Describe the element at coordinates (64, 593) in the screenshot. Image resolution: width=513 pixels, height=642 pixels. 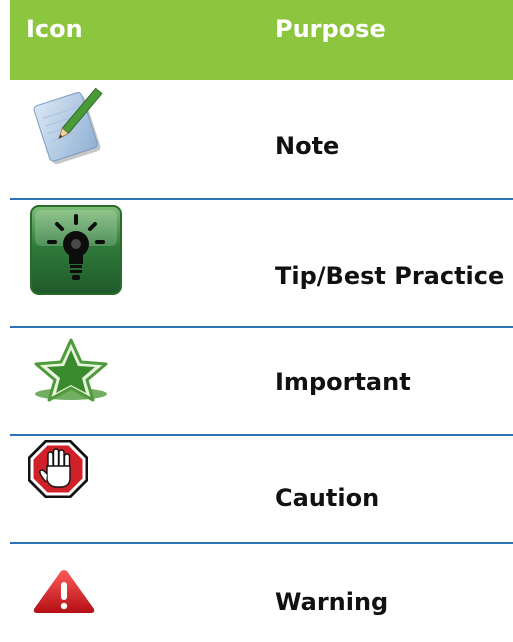
I see `warning-triangle-icon` at that location.